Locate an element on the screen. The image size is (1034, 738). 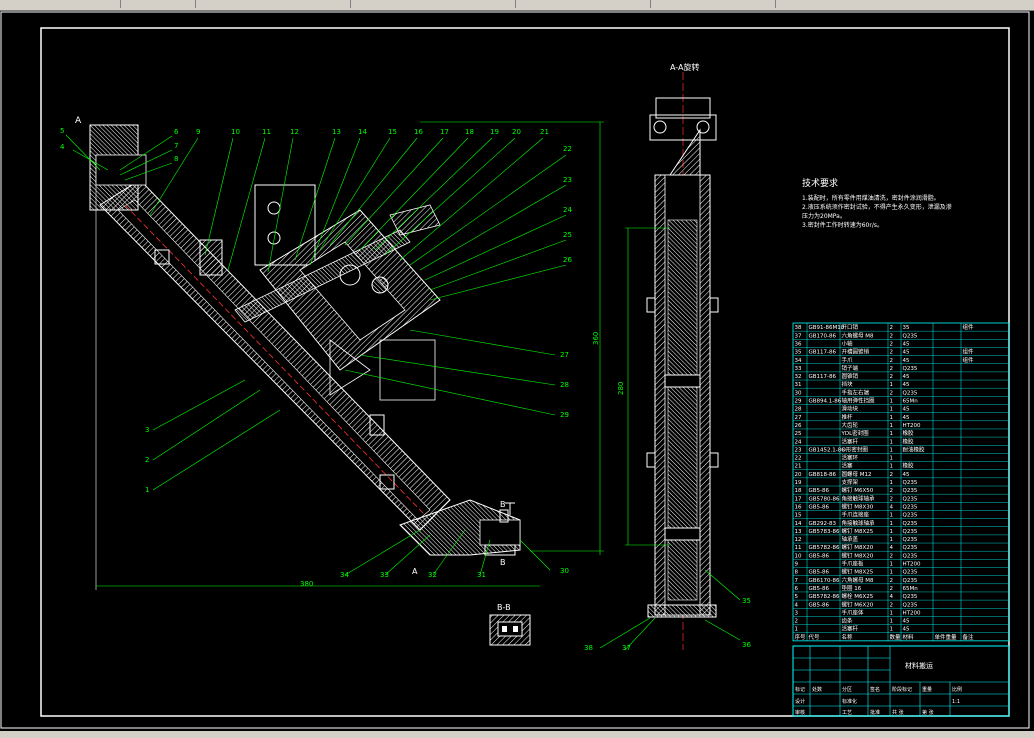
bom-cell: 6 is located at coordinates (797, 589).